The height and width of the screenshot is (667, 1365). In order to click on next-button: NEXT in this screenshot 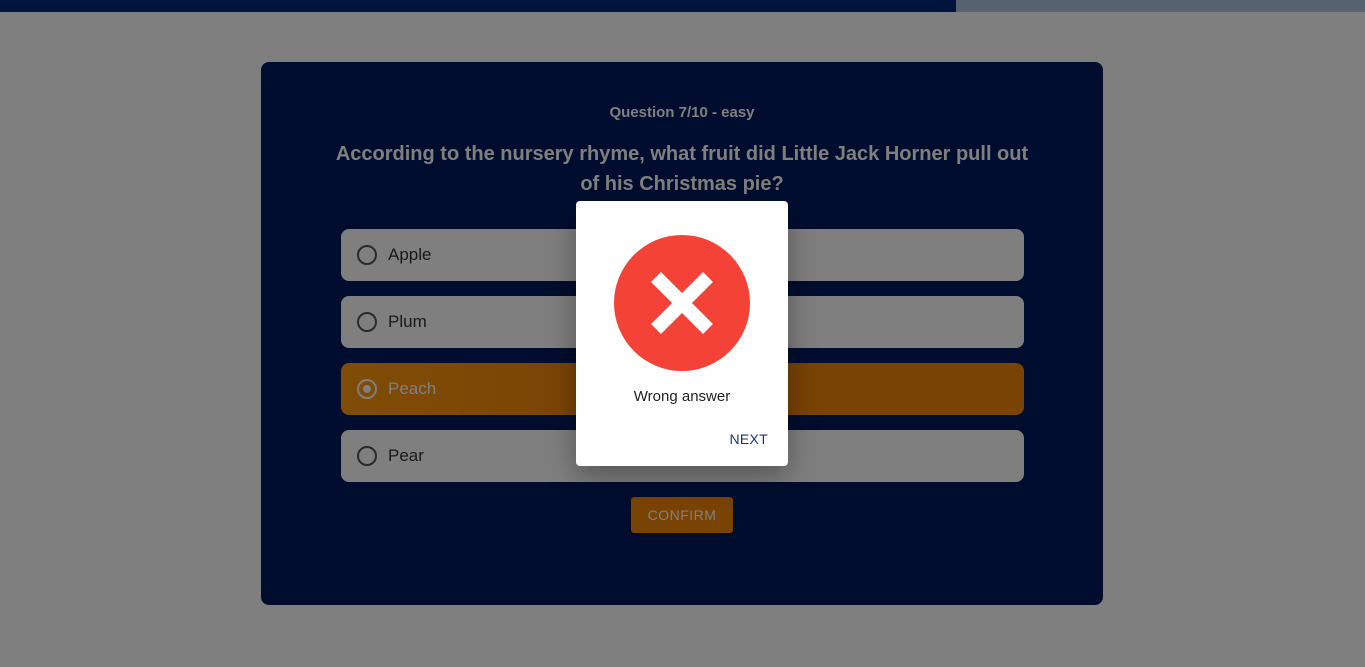, I will do `click(748, 439)`.